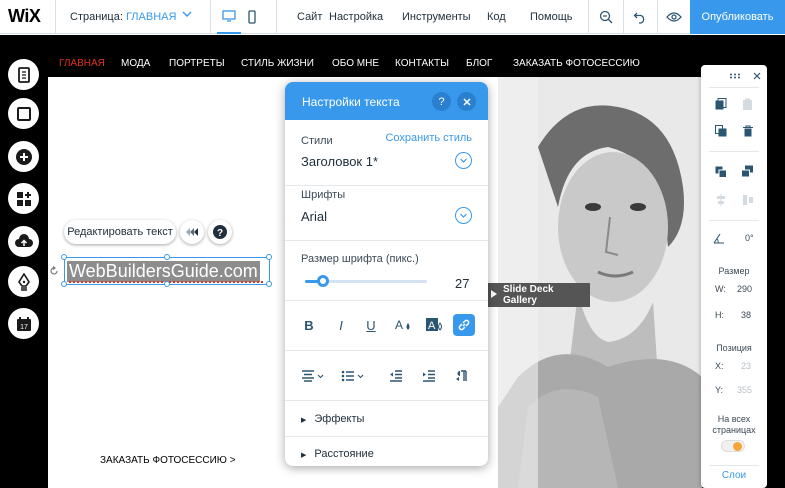 This screenshot has height=488, width=785. I want to click on menu-code: Код, so click(496, 17).